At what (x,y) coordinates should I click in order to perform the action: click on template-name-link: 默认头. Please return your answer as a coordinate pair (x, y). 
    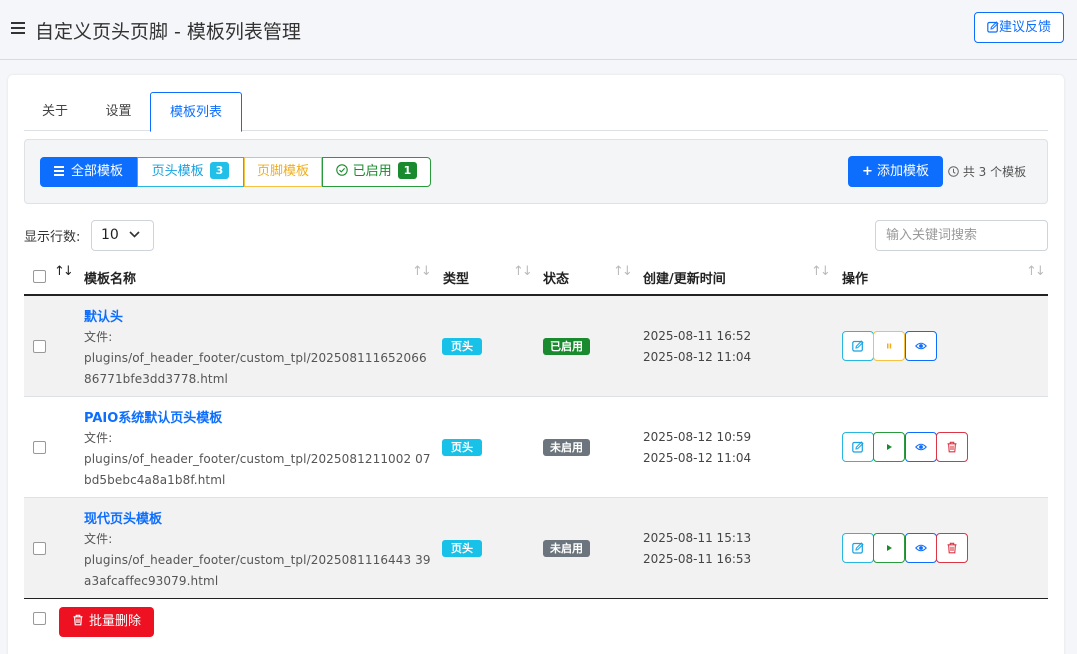
    Looking at the image, I should click on (103, 315).